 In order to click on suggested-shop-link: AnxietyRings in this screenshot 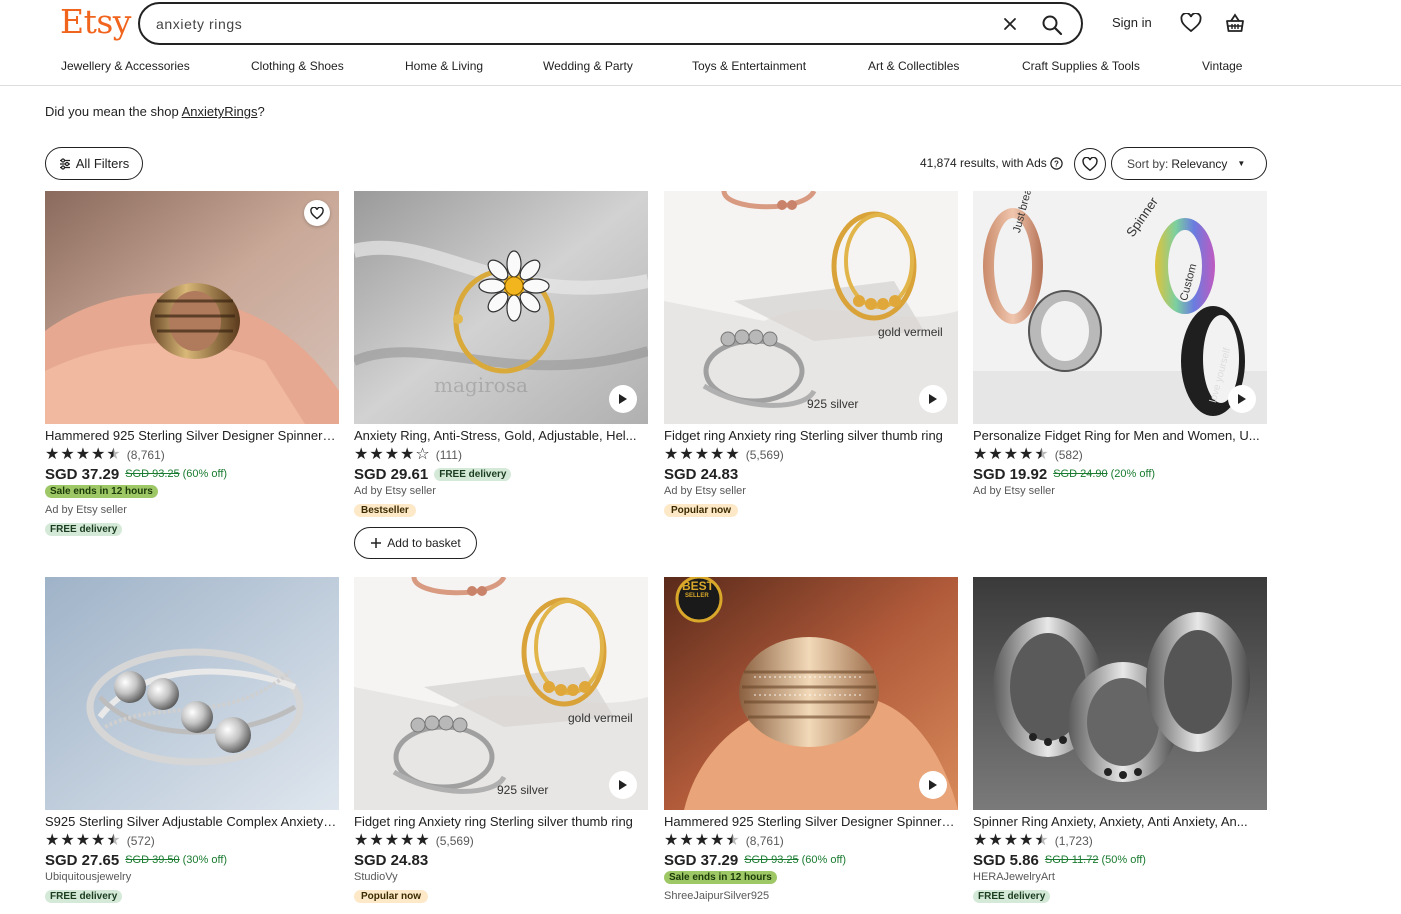, I will do `click(220, 111)`.